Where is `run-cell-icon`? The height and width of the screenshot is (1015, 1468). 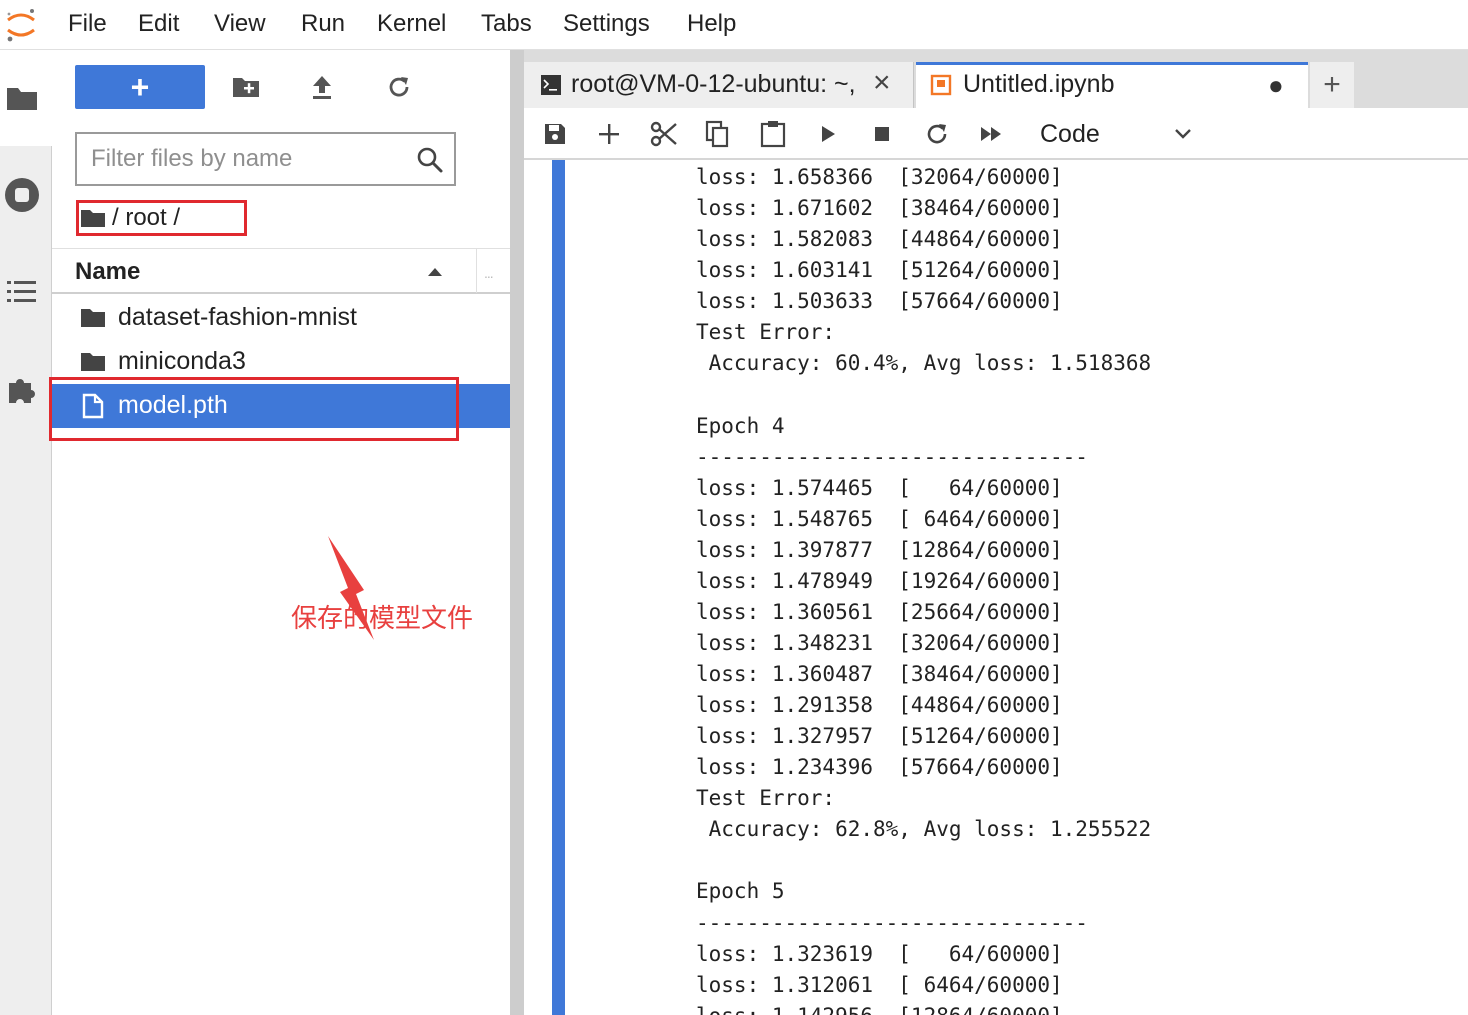
run-cell-icon is located at coordinates (828, 134).